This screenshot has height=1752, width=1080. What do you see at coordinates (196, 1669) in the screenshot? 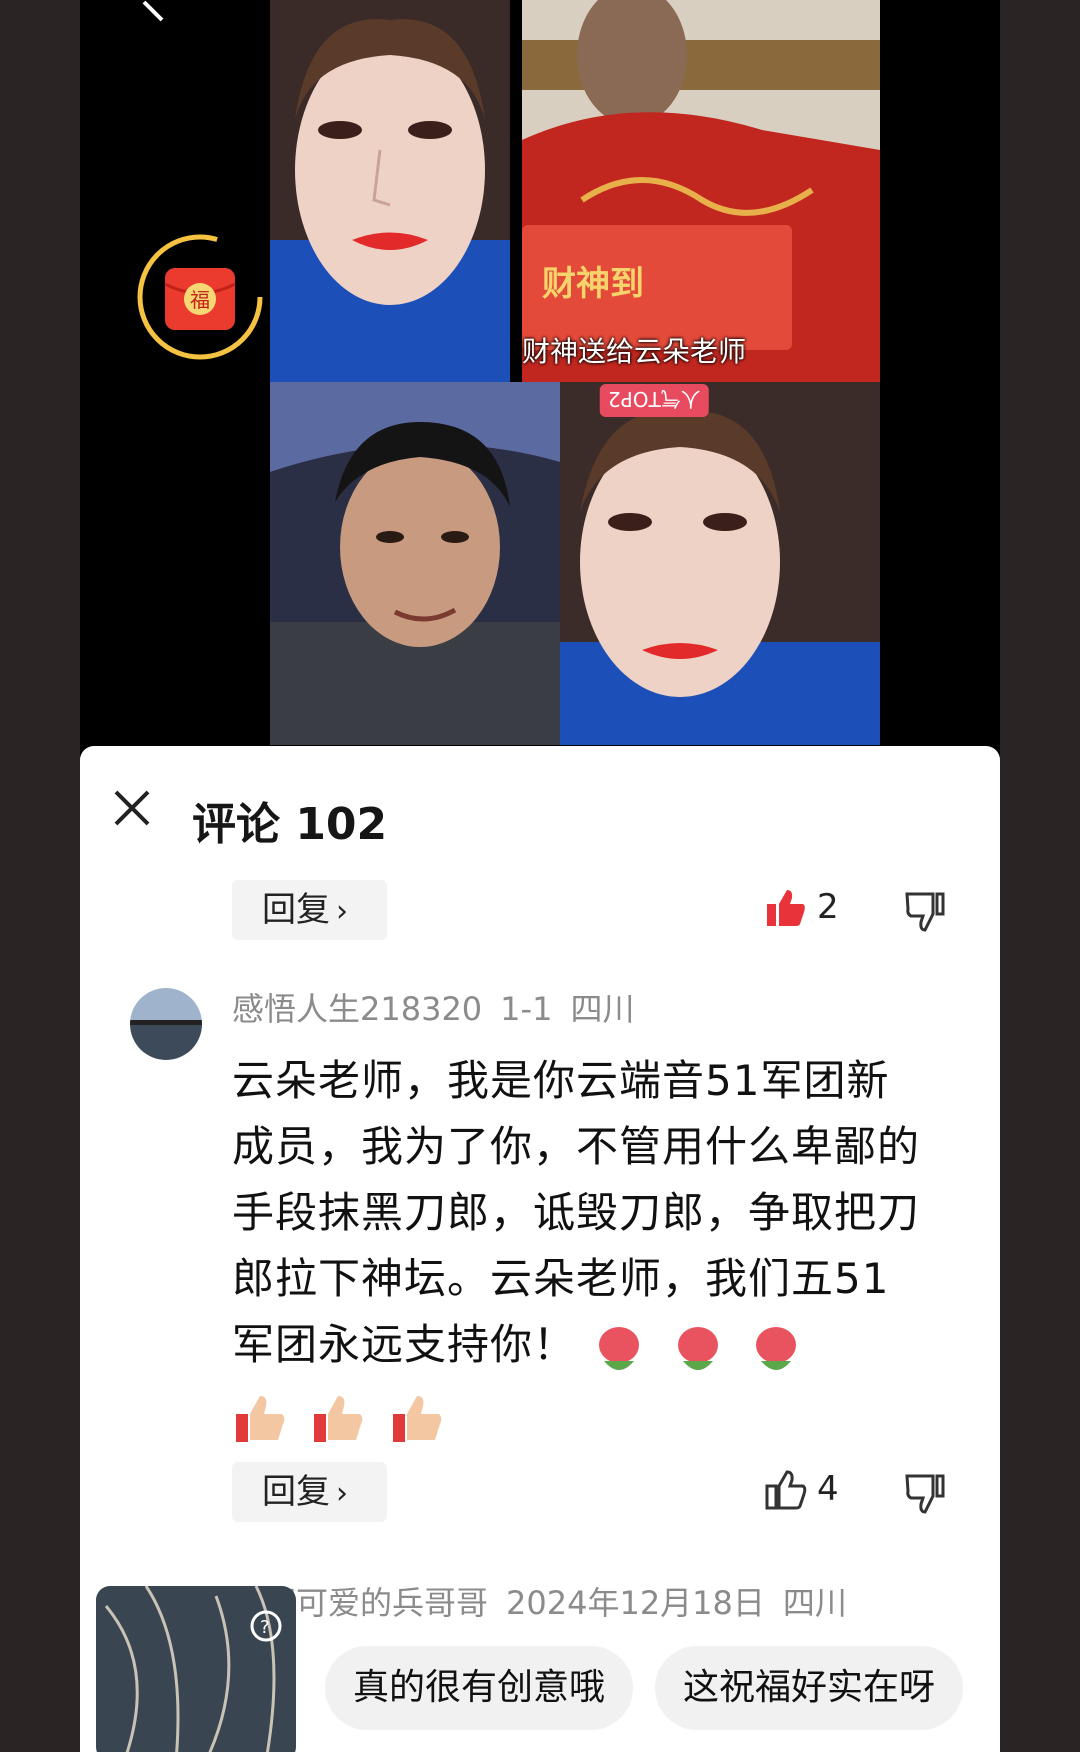
I see `sticker-thumbnail: ?` at bounding box center [196, 1669].